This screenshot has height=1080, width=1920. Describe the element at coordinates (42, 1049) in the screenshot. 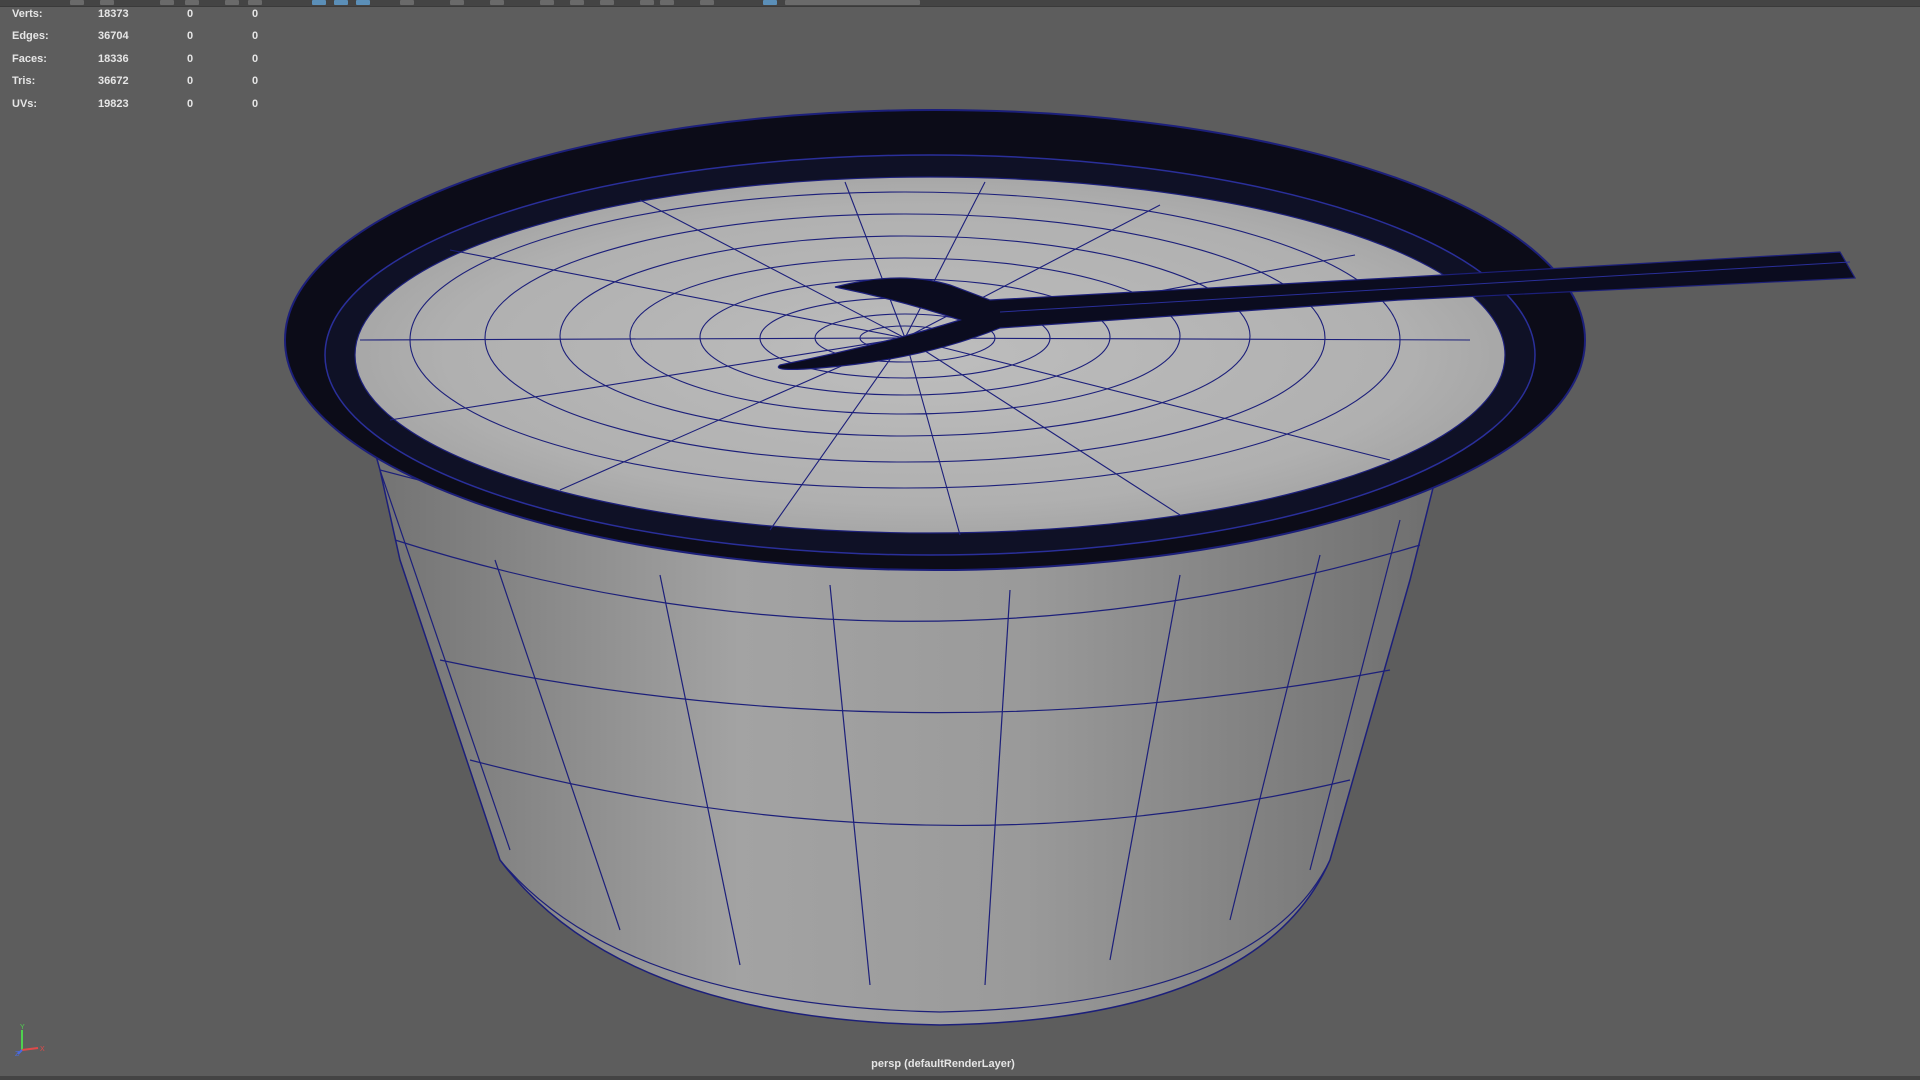

I see `x-axis-label: X` at that location.